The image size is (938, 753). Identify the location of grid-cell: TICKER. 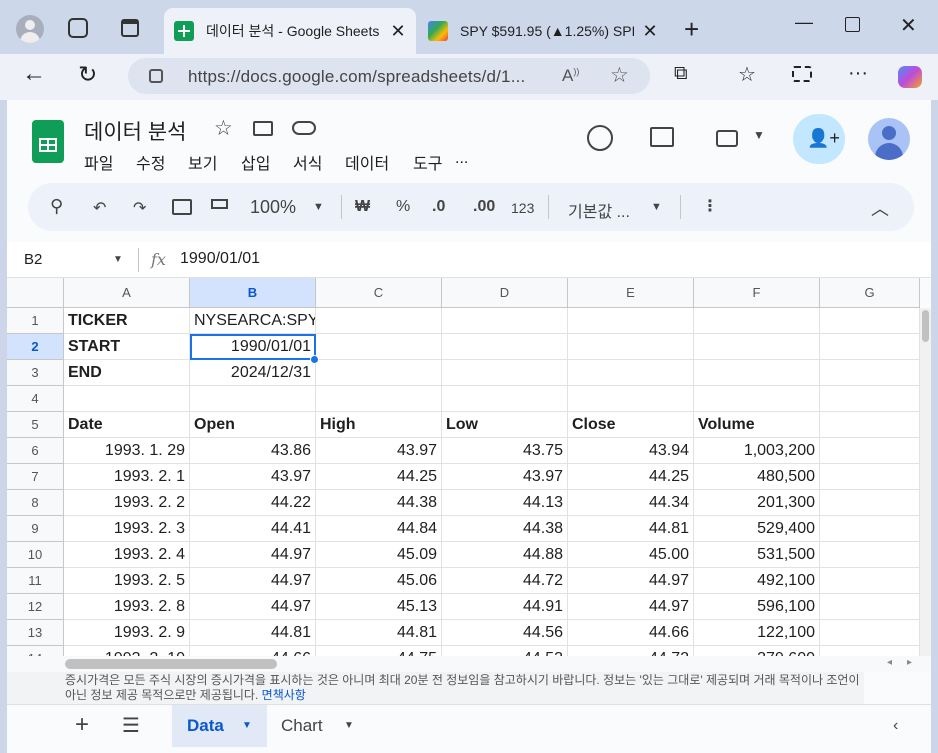
(127, 321).